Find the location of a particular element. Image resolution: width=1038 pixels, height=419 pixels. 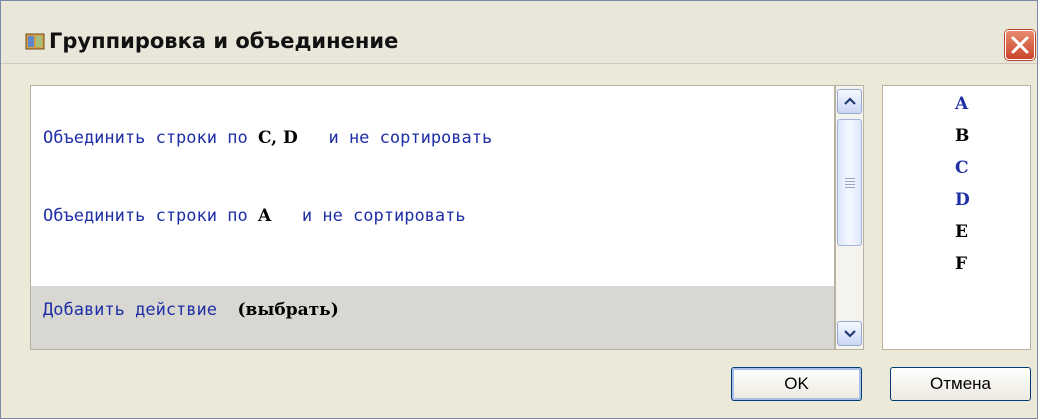

scroll-down-button is located at coordinates (849, 333).